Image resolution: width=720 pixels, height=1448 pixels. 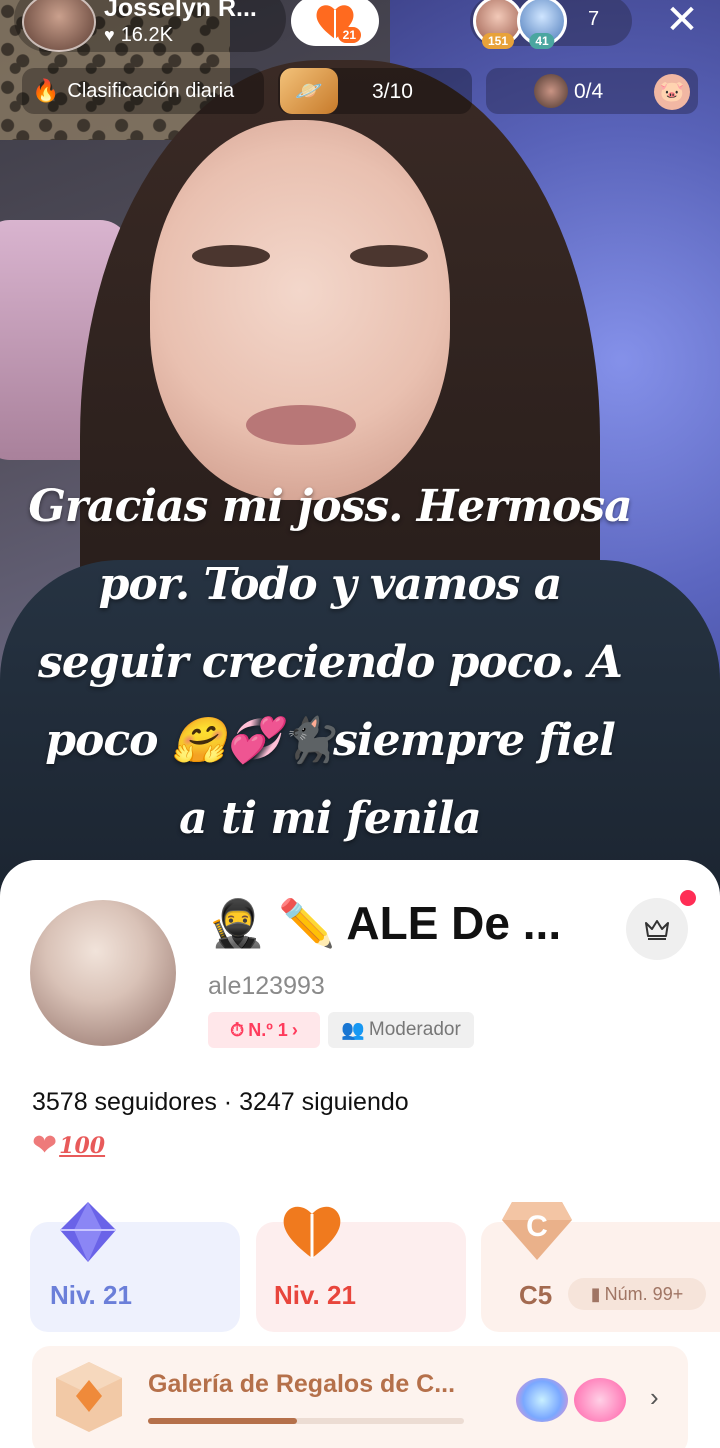 What do you see at coordinates (146, 35) in the screenshot?
I see `host-likes-count: 16.2K` at bounding box center [146, 35].